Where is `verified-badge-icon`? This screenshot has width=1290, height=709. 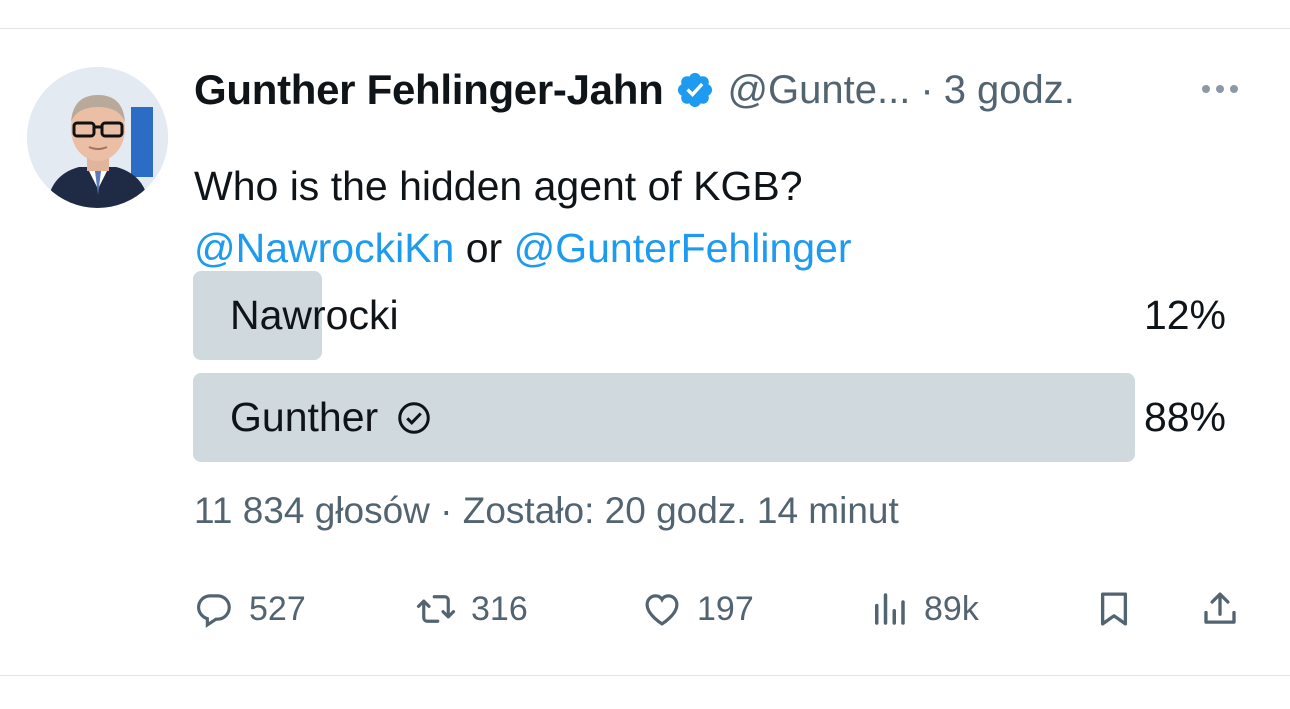
verified-badge-icon is located at coordinates (695, 90).